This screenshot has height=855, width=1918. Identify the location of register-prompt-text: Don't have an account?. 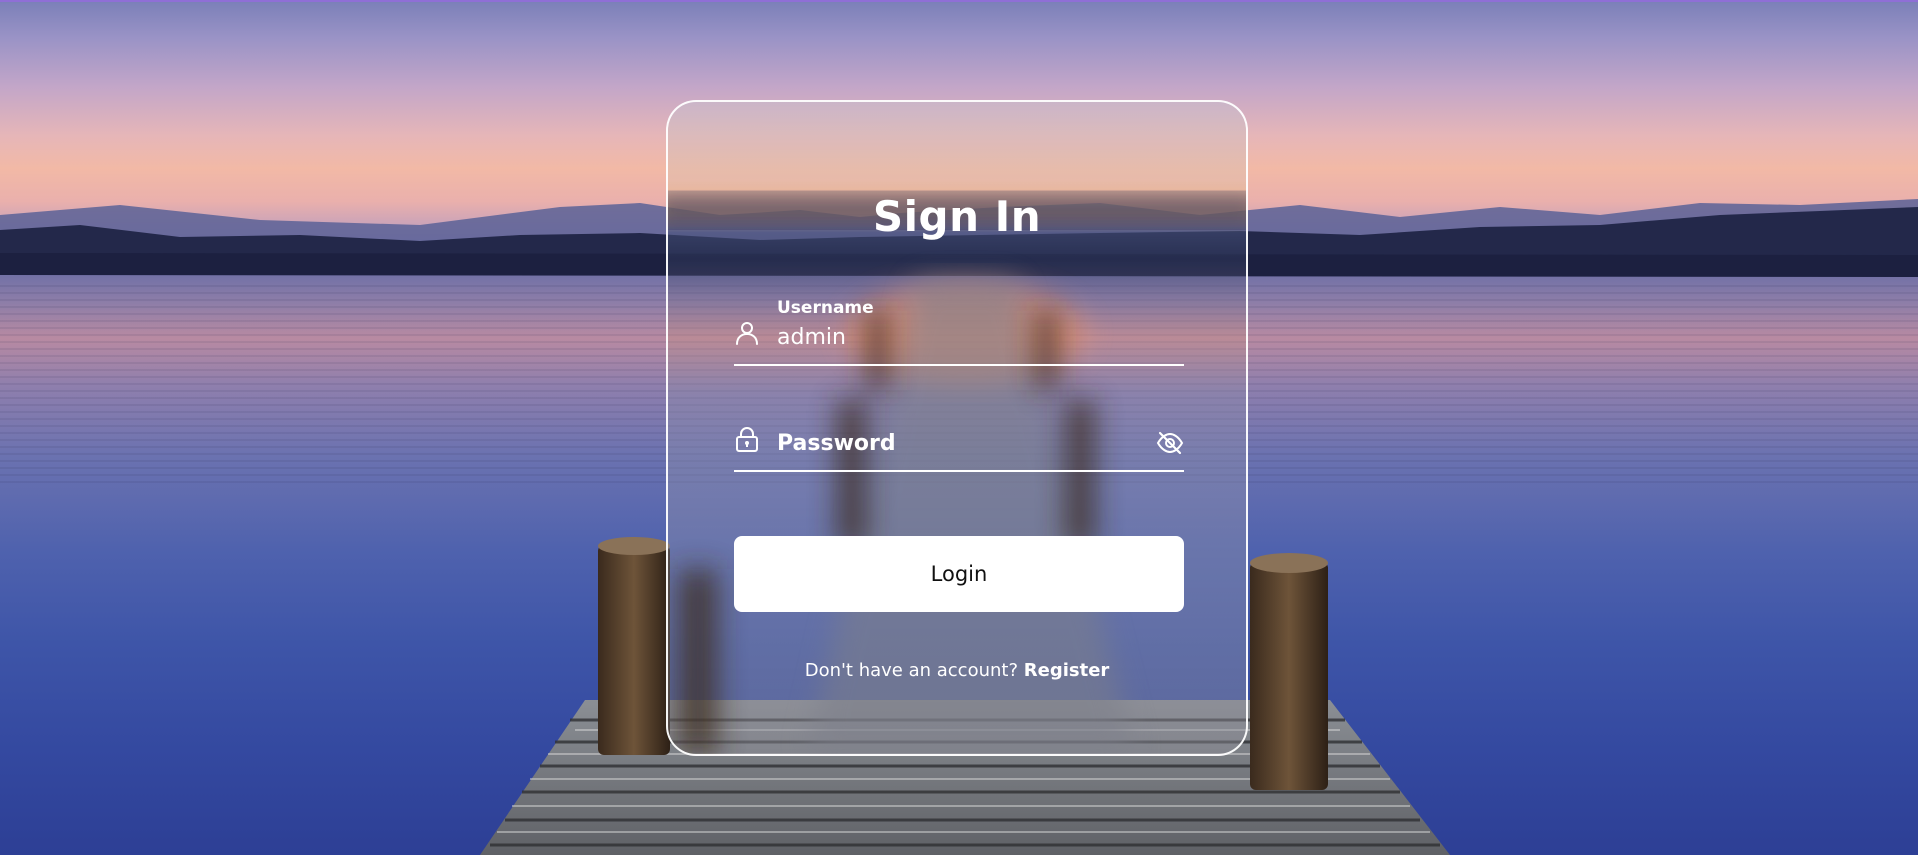
(911, 670).